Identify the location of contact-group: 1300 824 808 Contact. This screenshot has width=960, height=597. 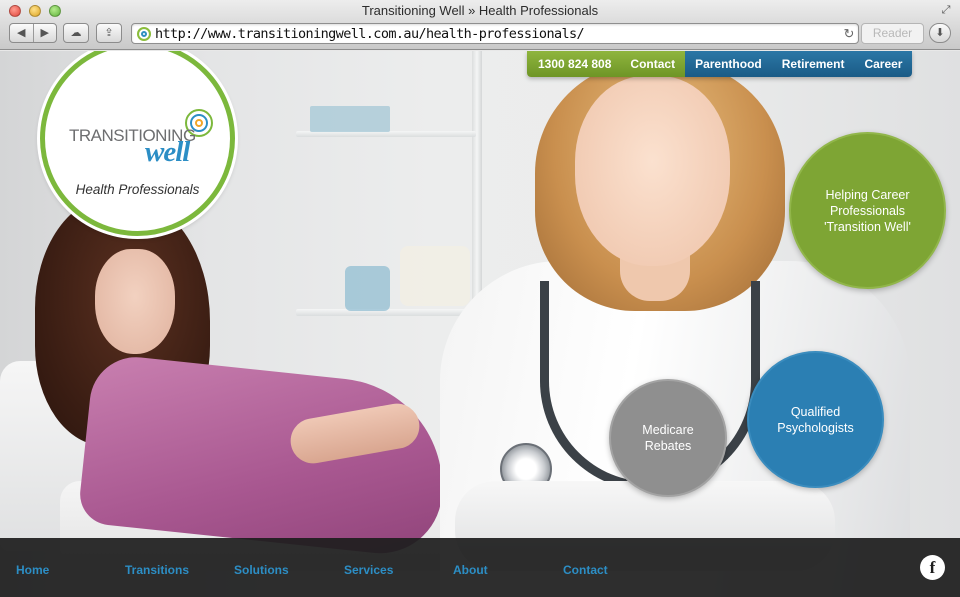
(606, 64).